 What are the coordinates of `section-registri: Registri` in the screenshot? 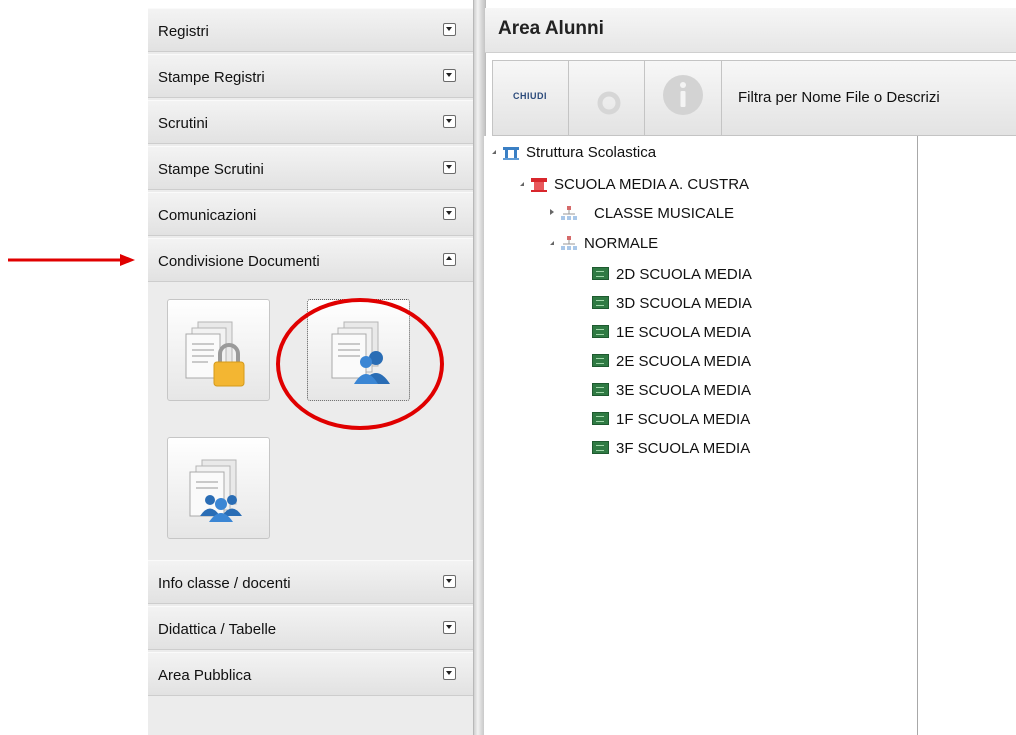 It's located at (310, 30).